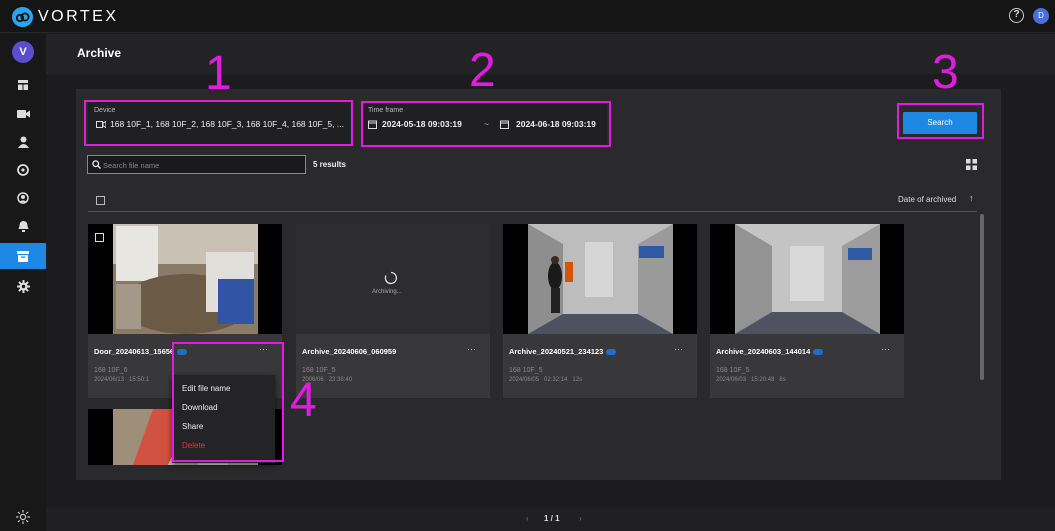 The image size is (1055, 531). What do you see at coordinates (945, 72) in the screenshot?
I see `annotation-number-3: 3` at bounding box center [945, 72].